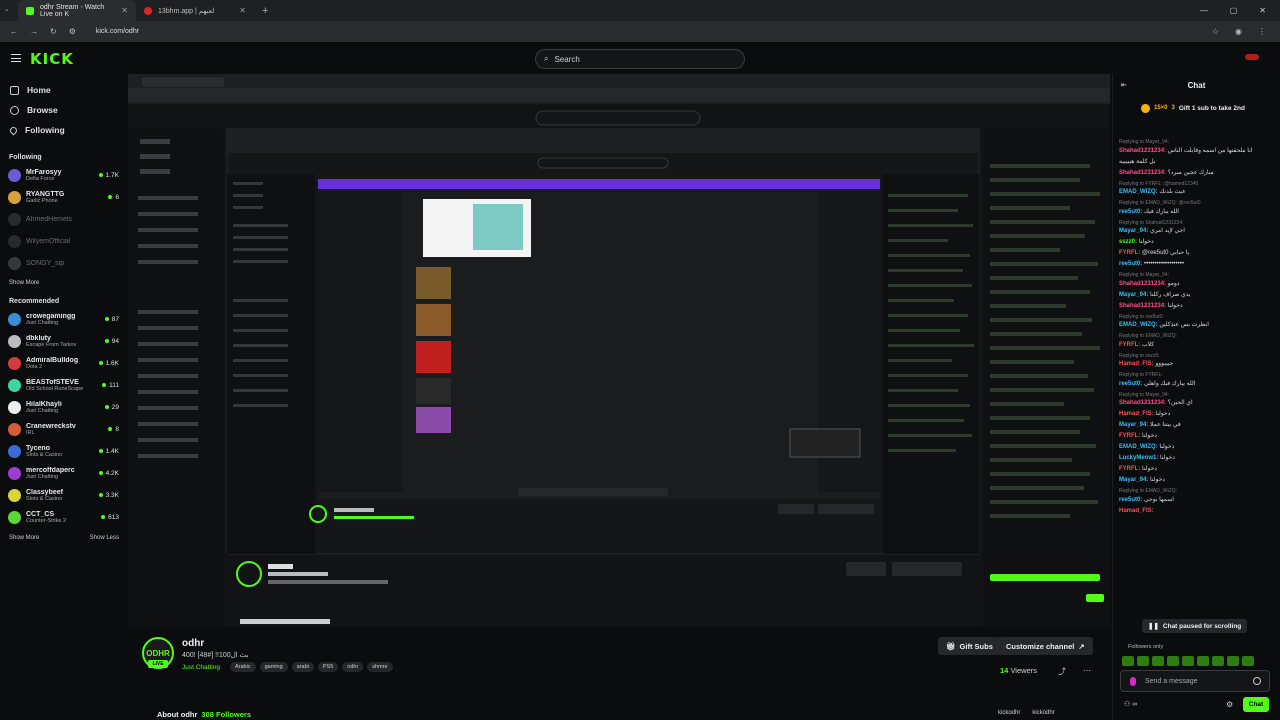  Describe the element at coordinates (34, 31) in the screenshot. I see `forward-icon: →` at that location.